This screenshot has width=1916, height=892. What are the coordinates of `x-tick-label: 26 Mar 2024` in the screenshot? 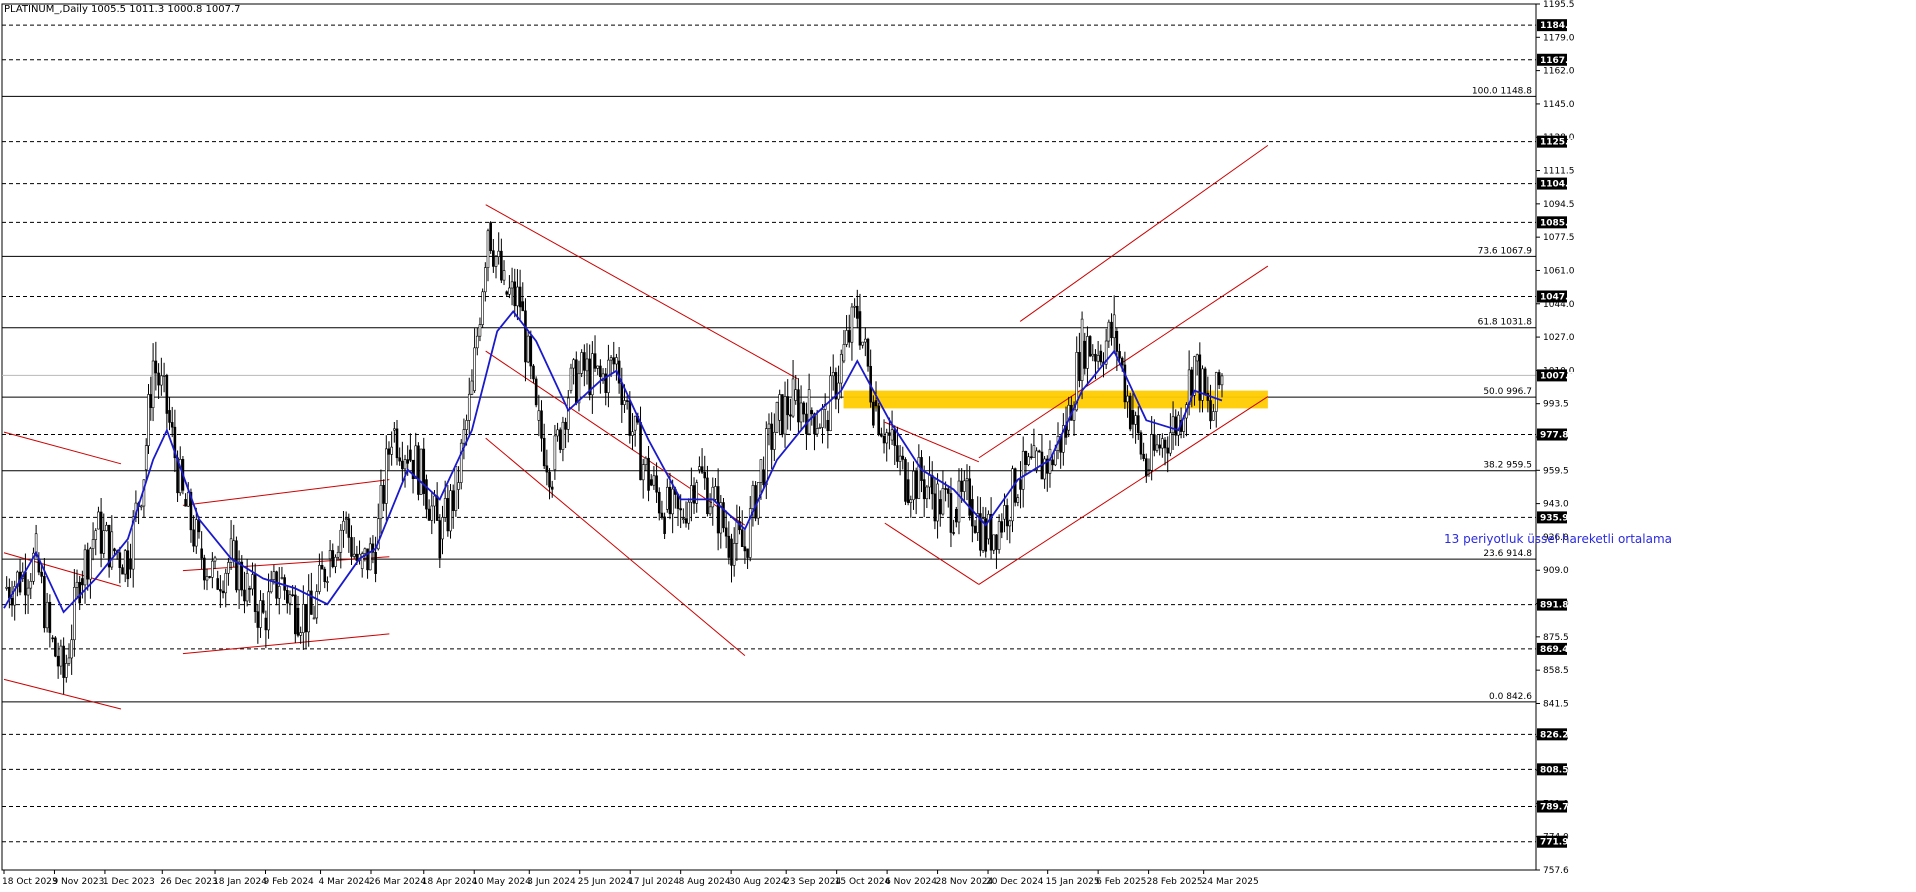 It's located at (397, 882).